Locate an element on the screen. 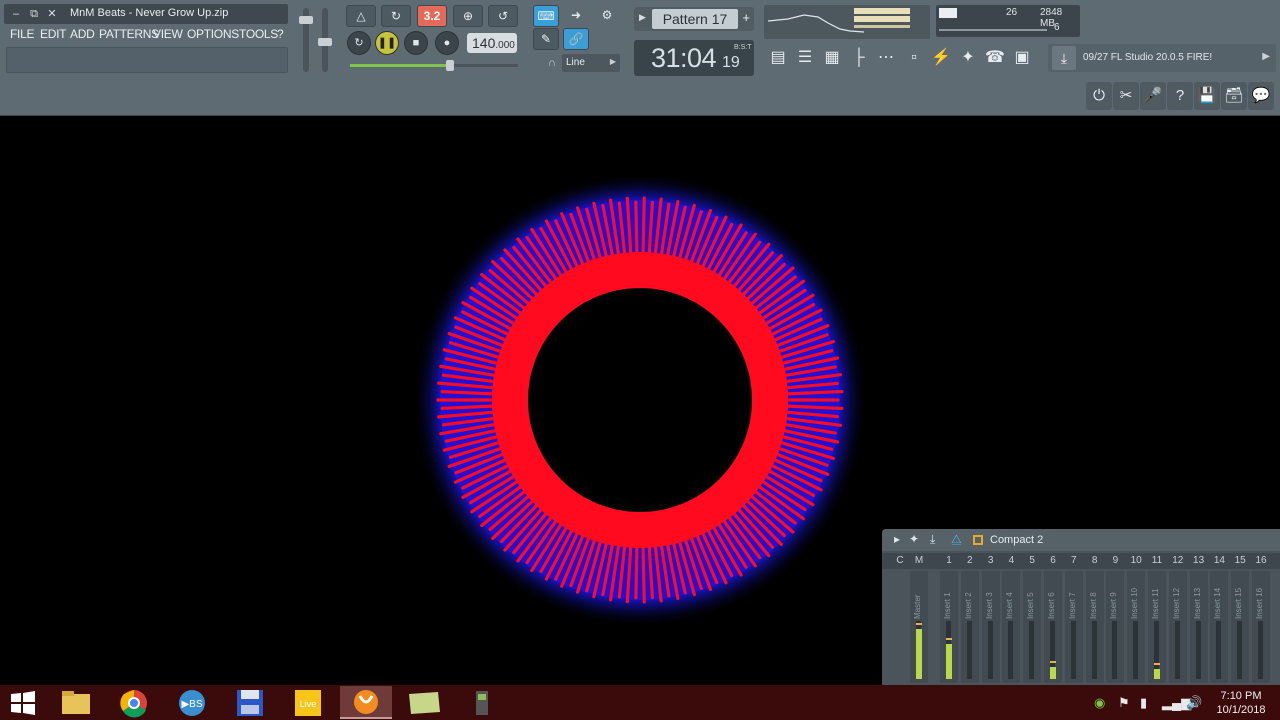 The image size is (1280, 720). menu-patterns: PATTERNS is located at coordinates (129, 34).